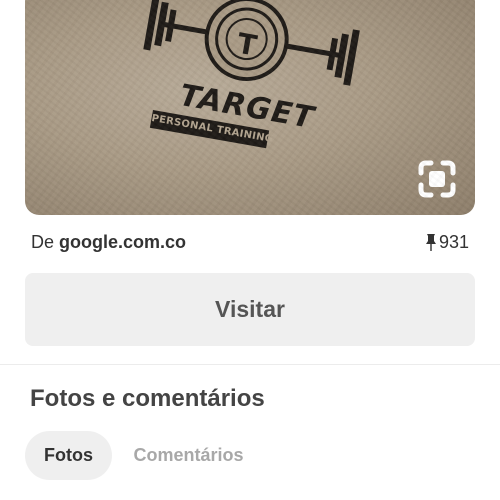 This screenshot has width=500, height=500. I want to click on tab-comments: Comentários, so click(188, 455).